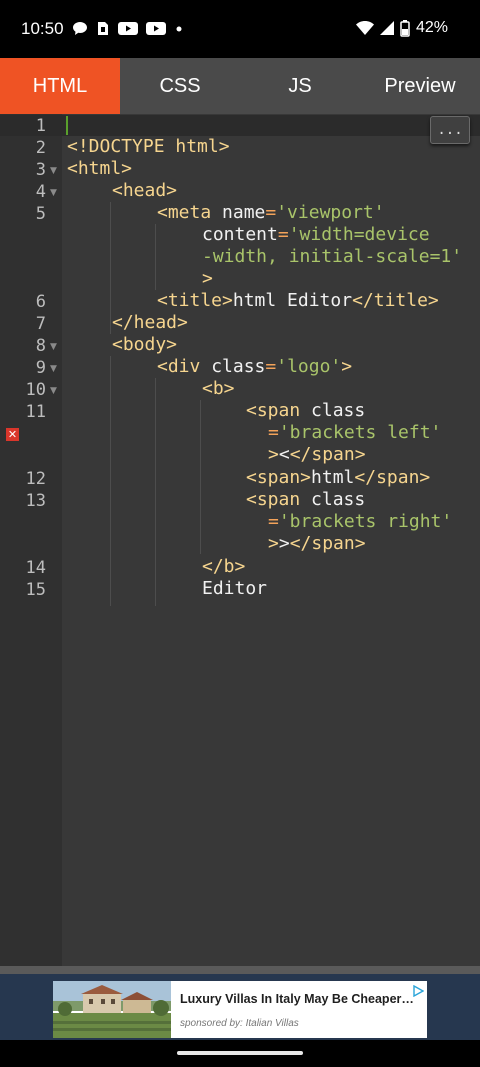 The image size is (480, 1067). What do you see at coordinates (405, 28) in the screenshot?
I see `battery-icon` at bounding box center [405, 28].